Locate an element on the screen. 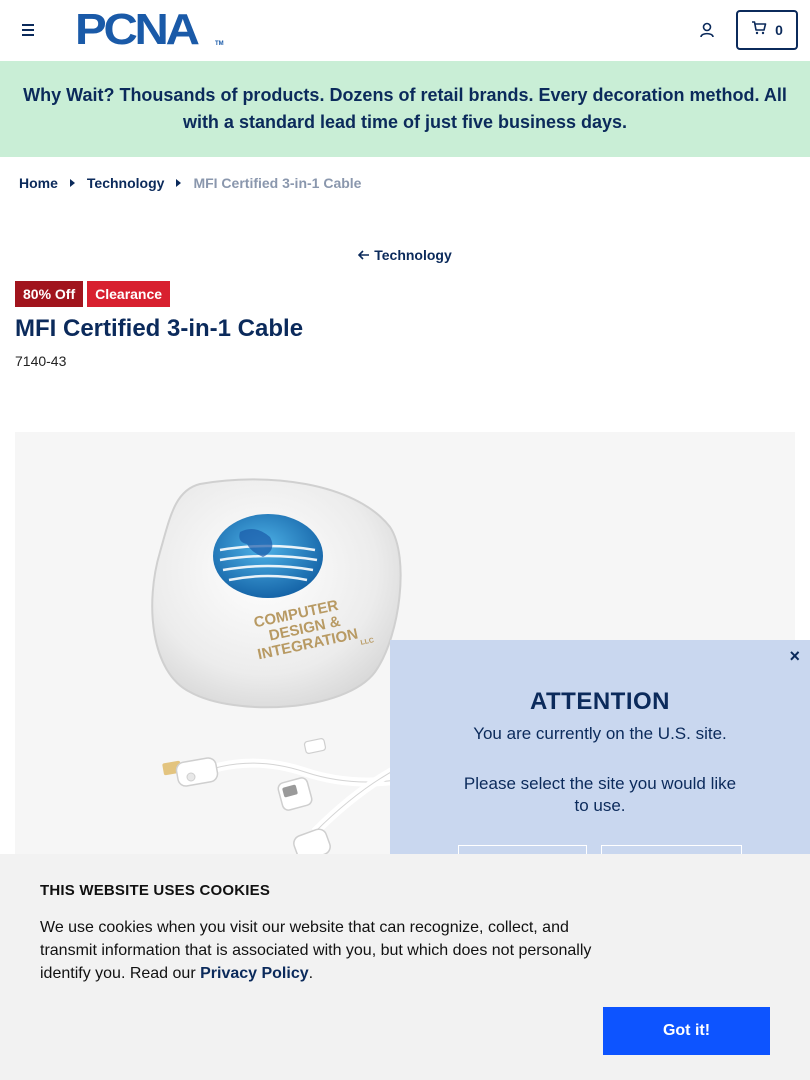 This screenshot has width=810, height=1080. close-icon: × is located at coordinates (794, 656).